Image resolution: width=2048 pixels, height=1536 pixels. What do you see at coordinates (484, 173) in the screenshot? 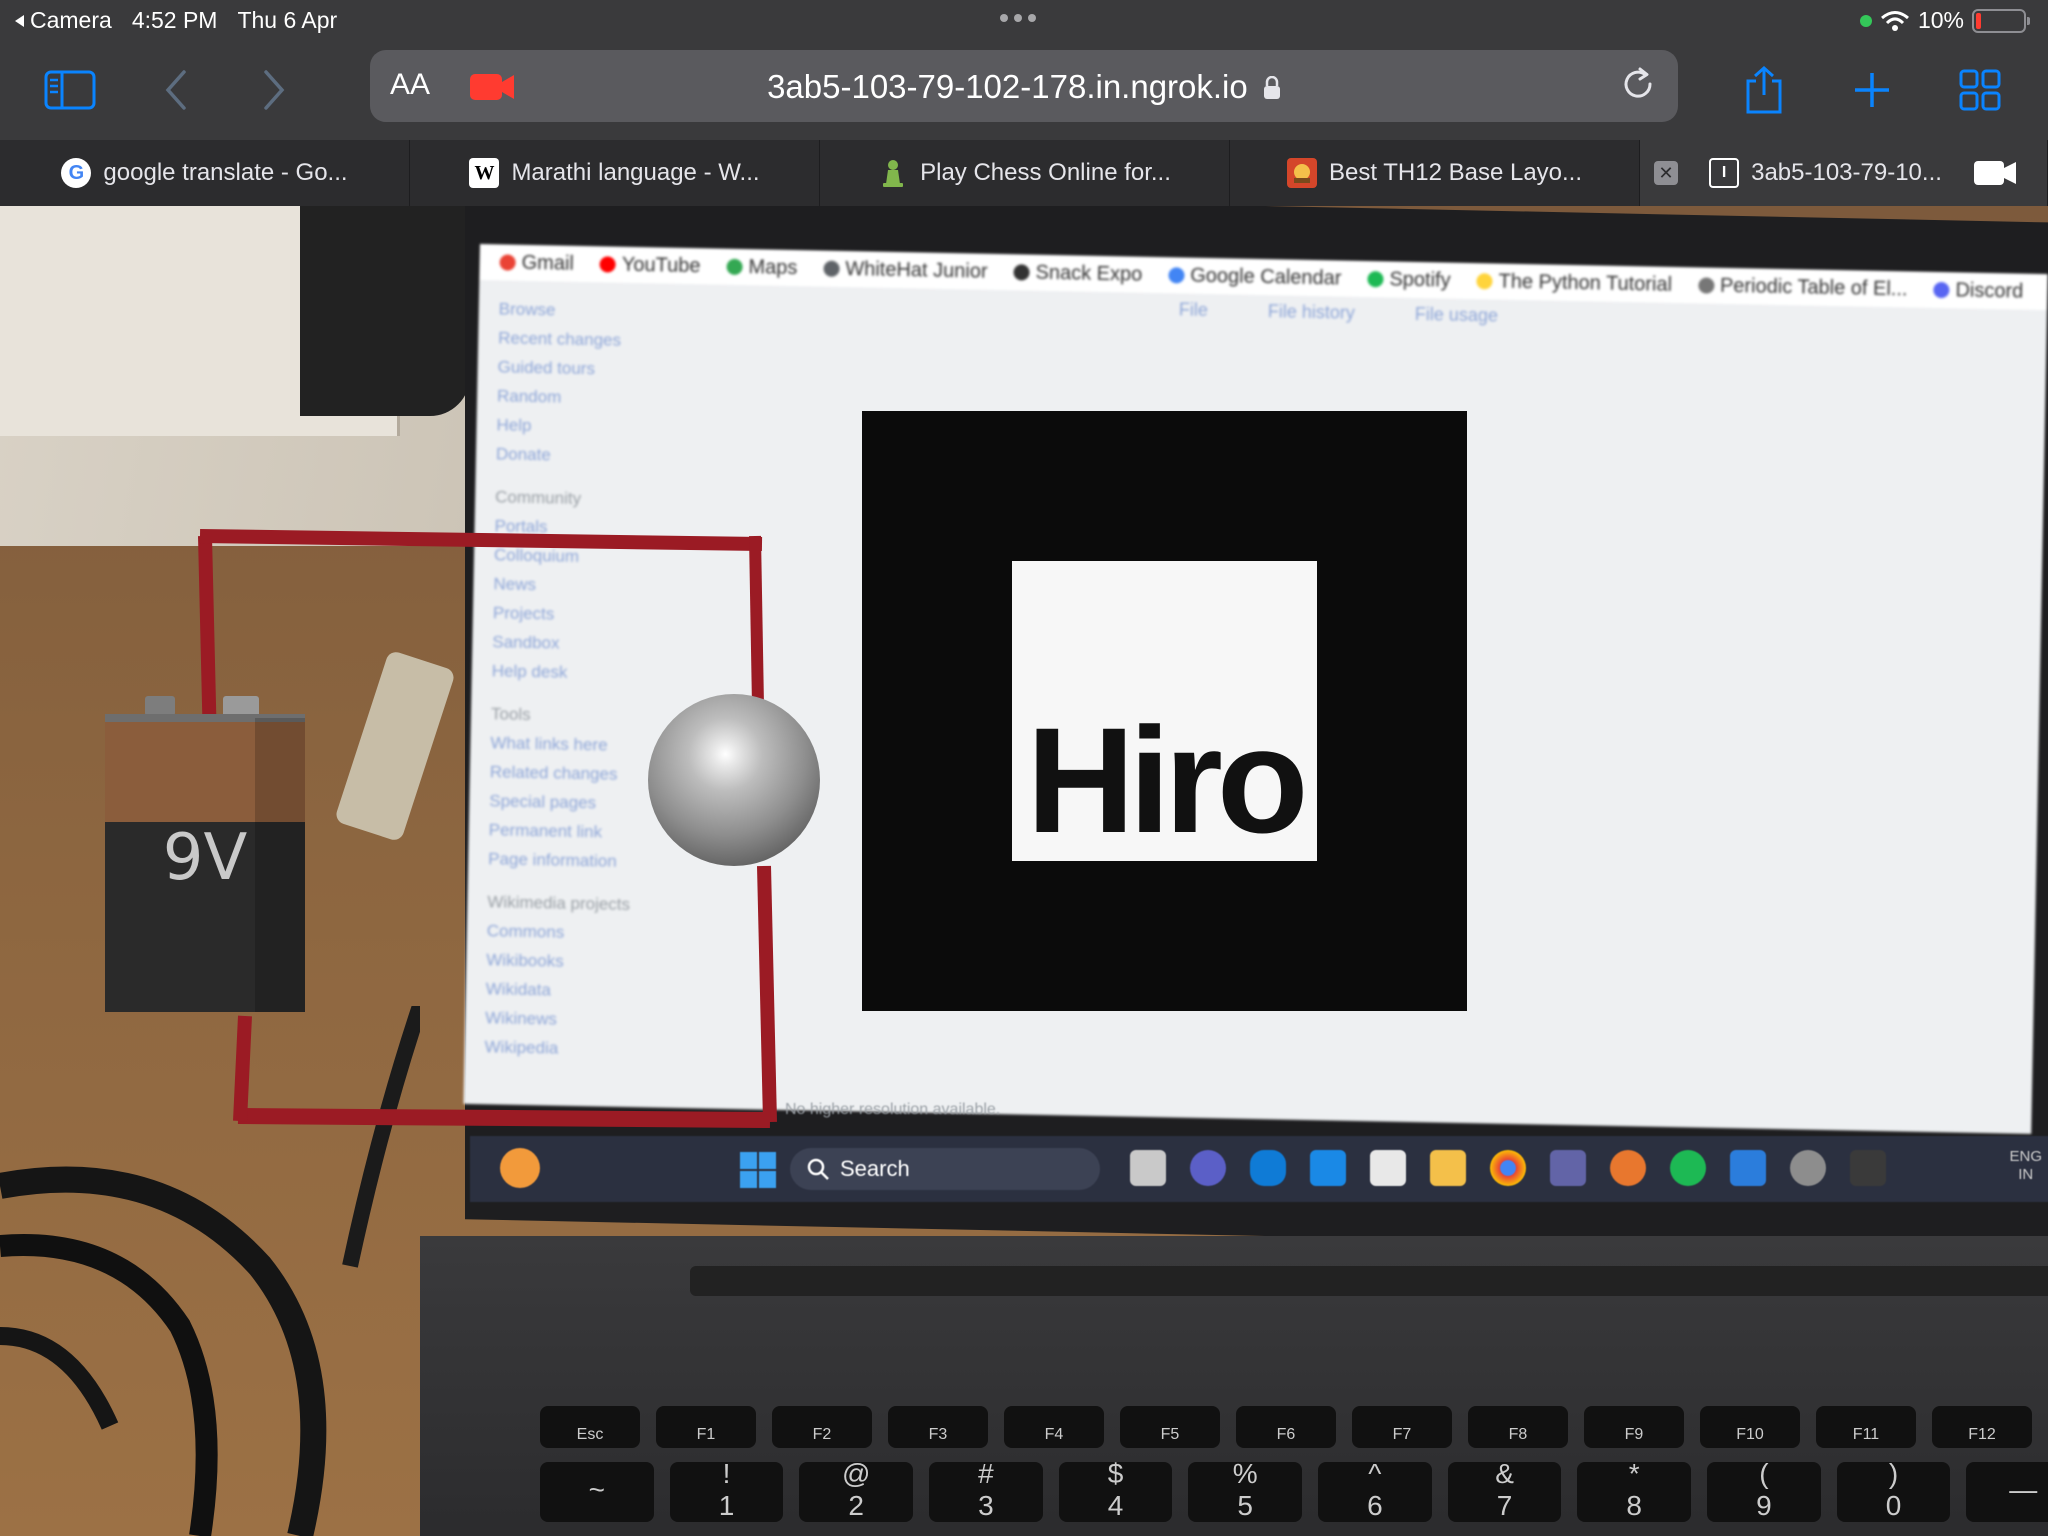
I see `wikipedia-icon: W` at bounding box center [484, 173].